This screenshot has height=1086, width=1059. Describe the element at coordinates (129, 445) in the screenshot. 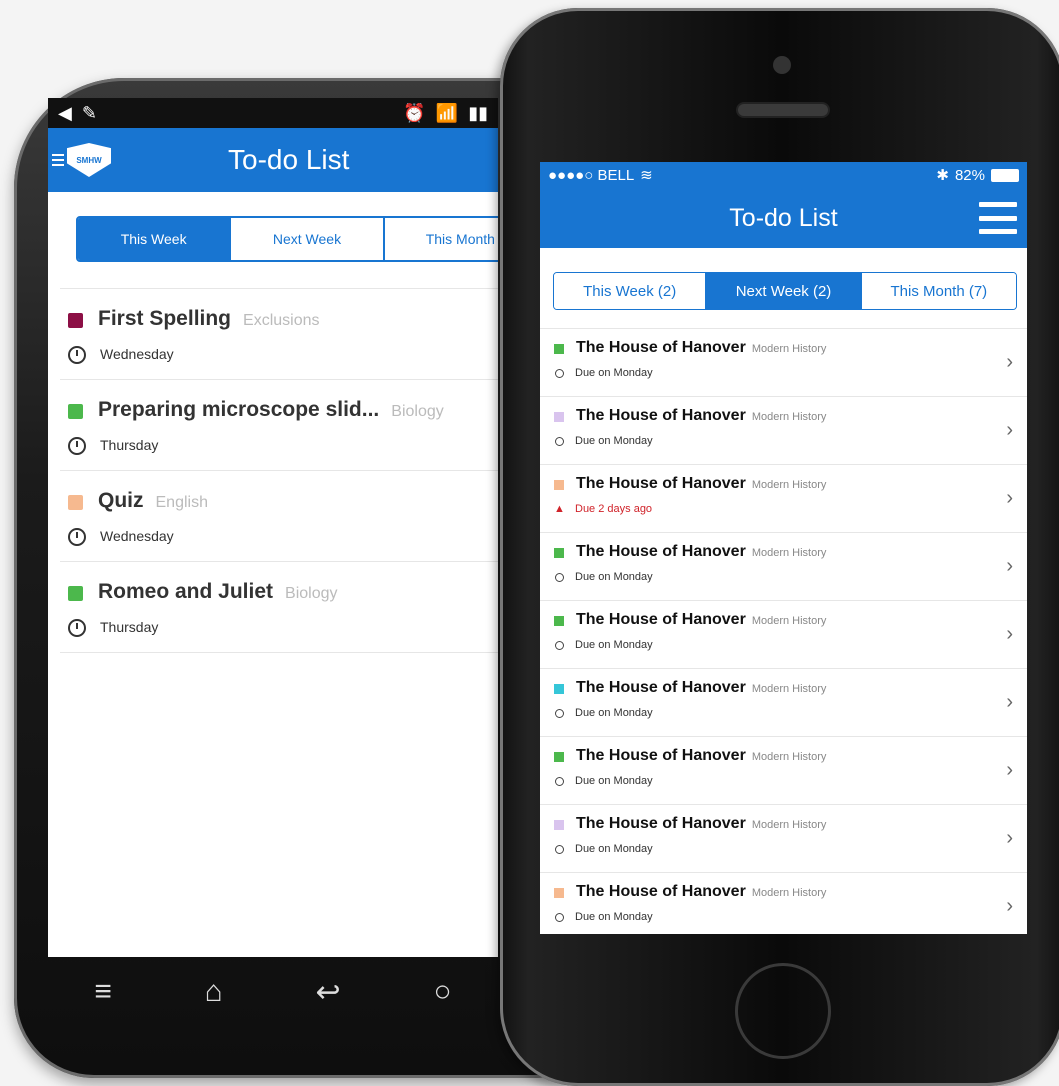

I see `task-due: Thursday` at that location.